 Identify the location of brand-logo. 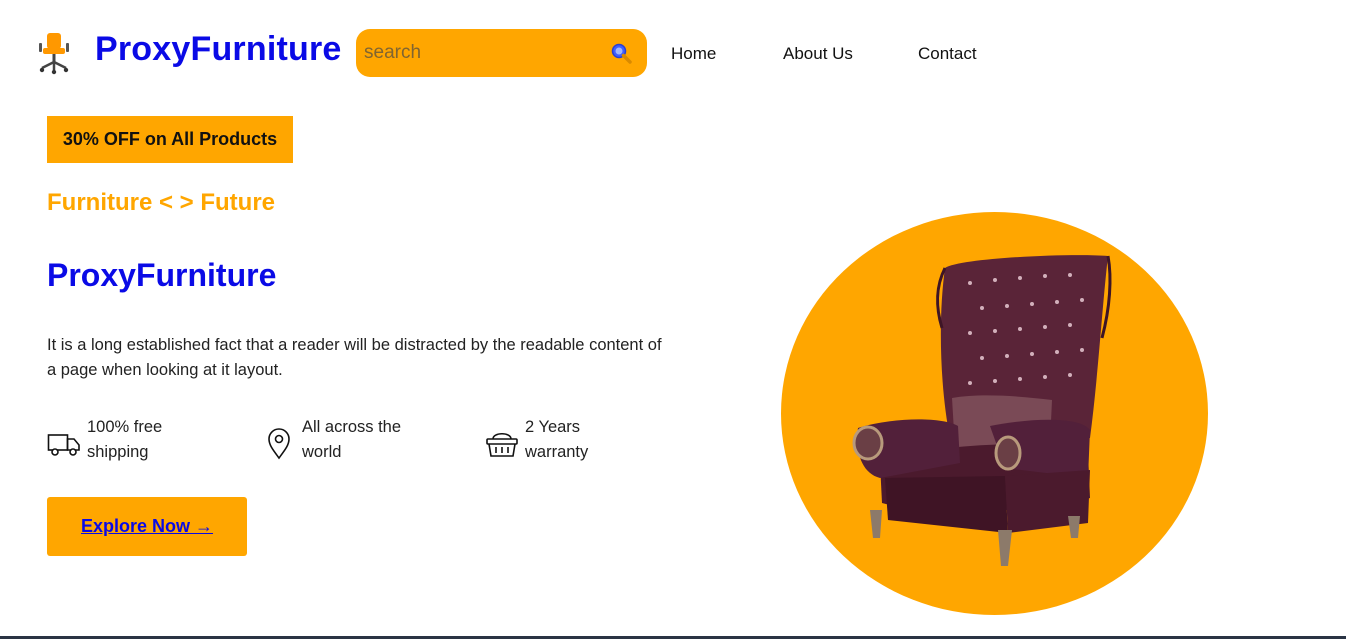
(56, 53).